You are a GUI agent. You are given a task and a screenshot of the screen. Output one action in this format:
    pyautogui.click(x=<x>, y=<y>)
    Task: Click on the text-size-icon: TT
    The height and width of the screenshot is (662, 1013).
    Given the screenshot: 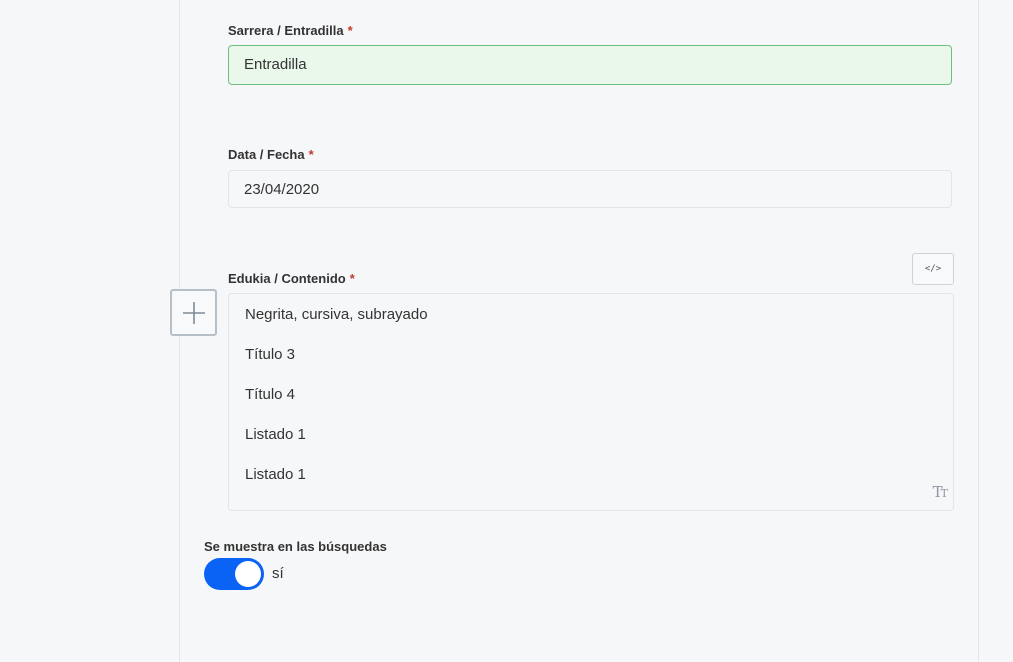 What is the action you would take?
    pyautogui.click(x=940, y=492)
    